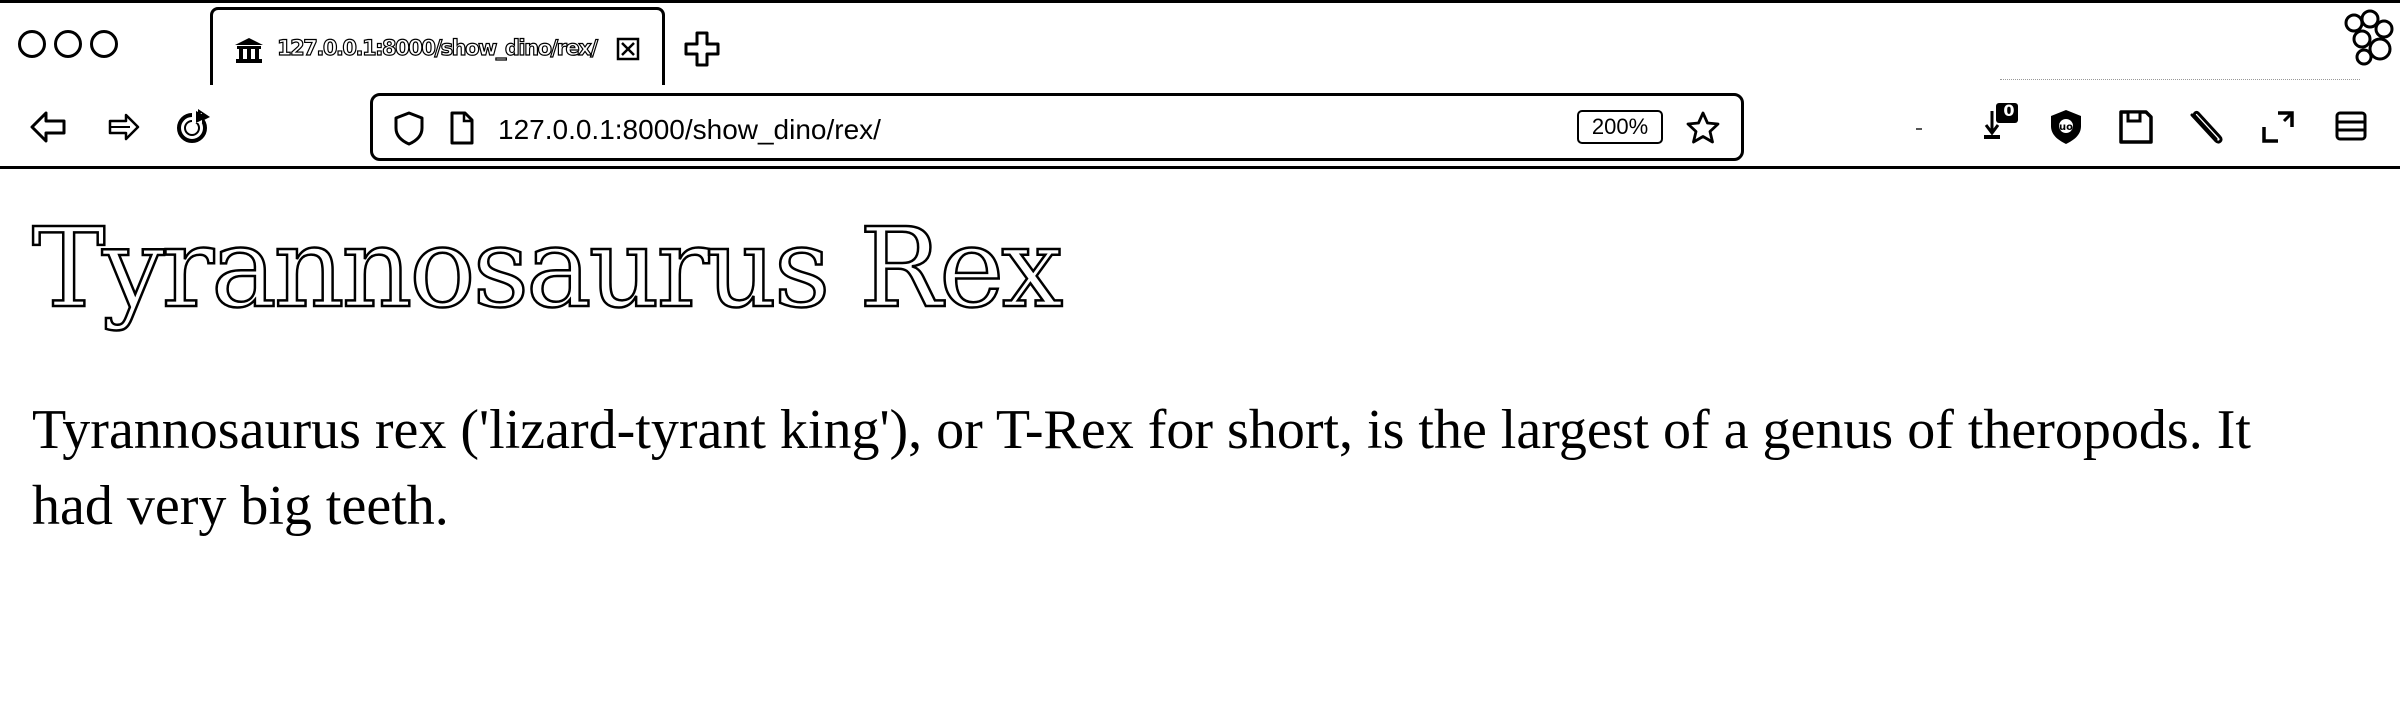 Image resolution: width=2400 pixels, height=708 pixels. What do you see at coordinates (104, 44) in the screenshot?
I see `window-zoom-button` at bounding box center [104, 44].